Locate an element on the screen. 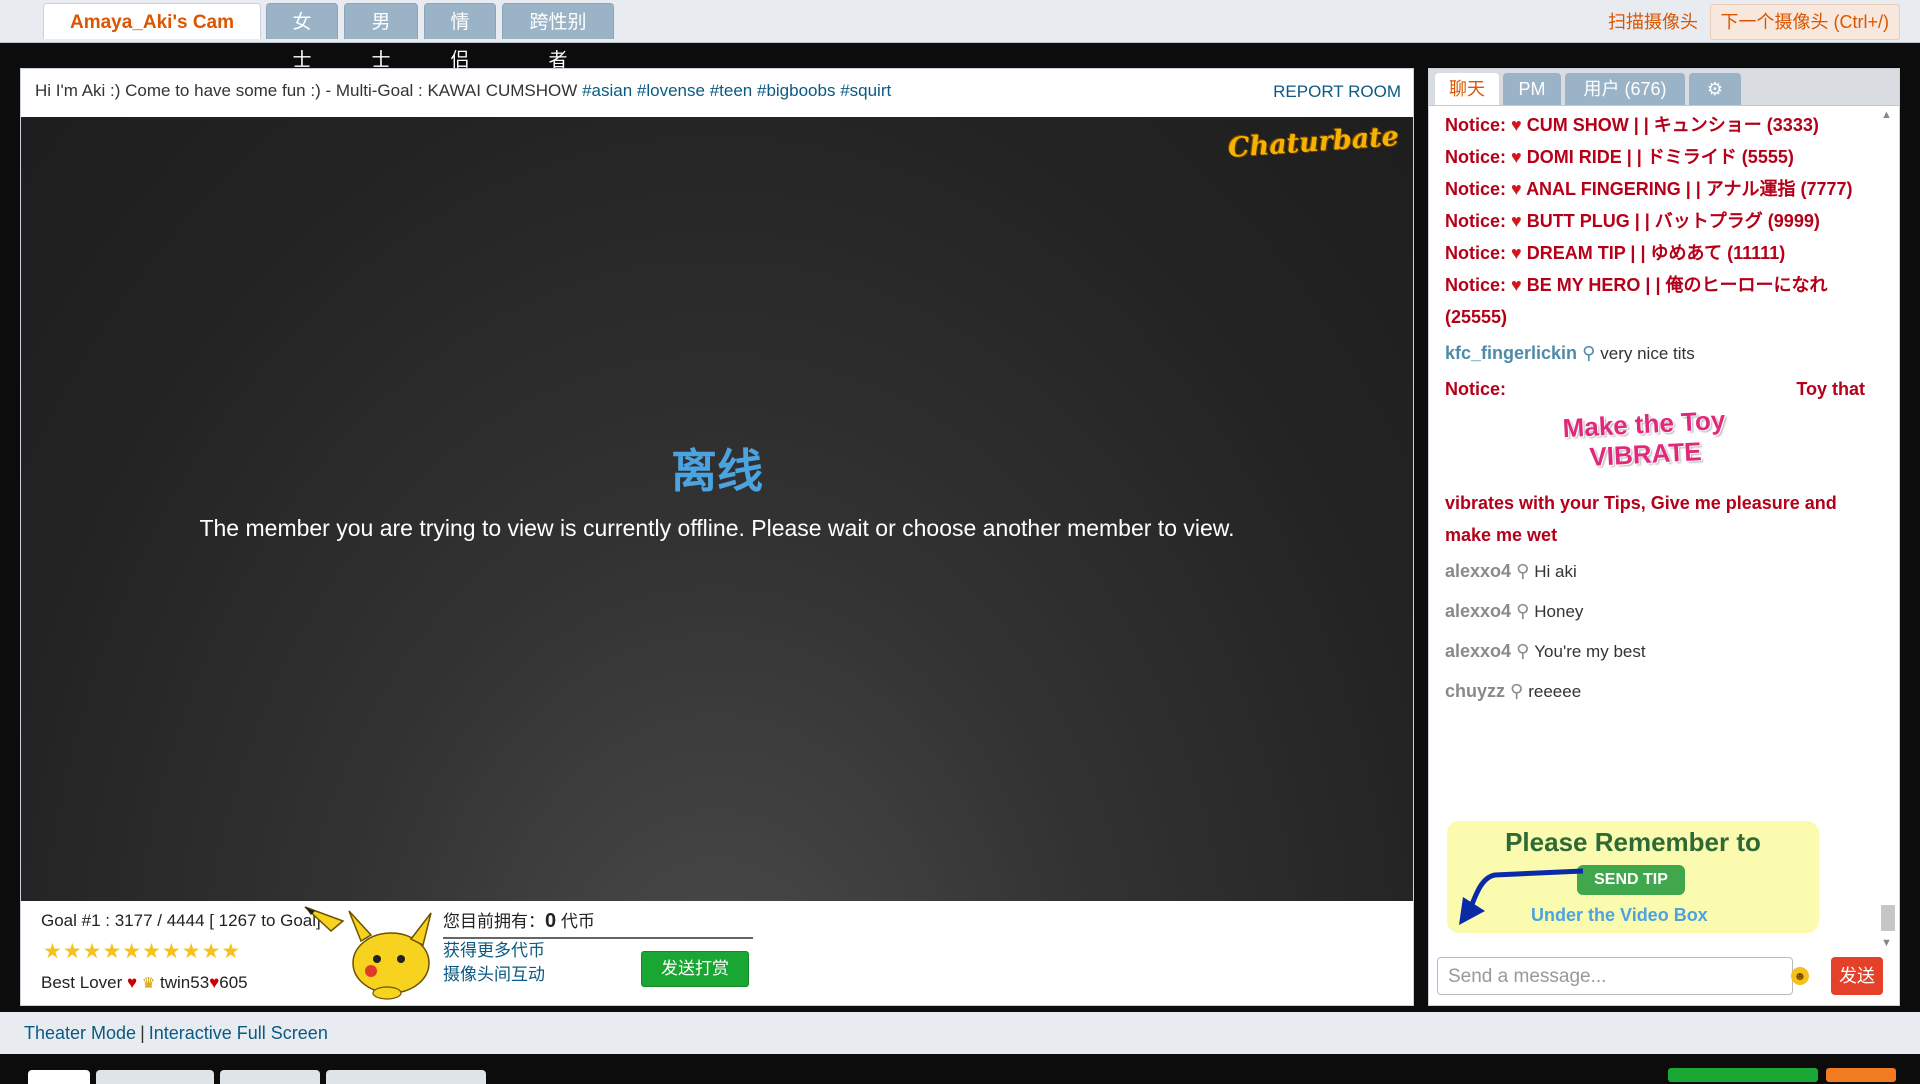 This screenshot has height=1084, width=1920. chat-scrollbar: ▲ ▼ is located at coordinates (1887, 529).